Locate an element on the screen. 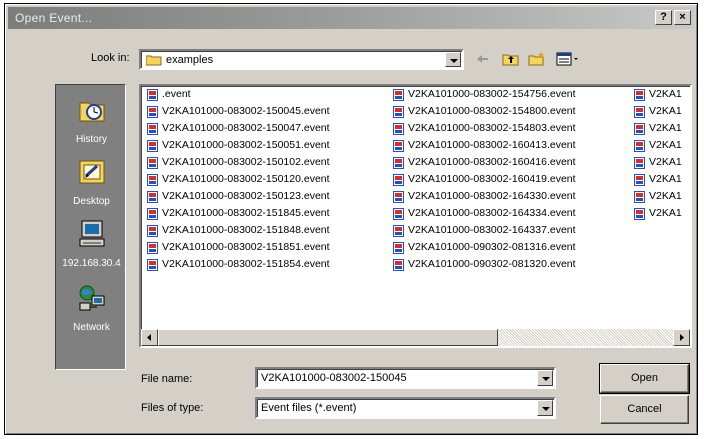 The height and width of the screenshot is (439, 704). look-in-label: Look in: is located at coordinates (110, 58).